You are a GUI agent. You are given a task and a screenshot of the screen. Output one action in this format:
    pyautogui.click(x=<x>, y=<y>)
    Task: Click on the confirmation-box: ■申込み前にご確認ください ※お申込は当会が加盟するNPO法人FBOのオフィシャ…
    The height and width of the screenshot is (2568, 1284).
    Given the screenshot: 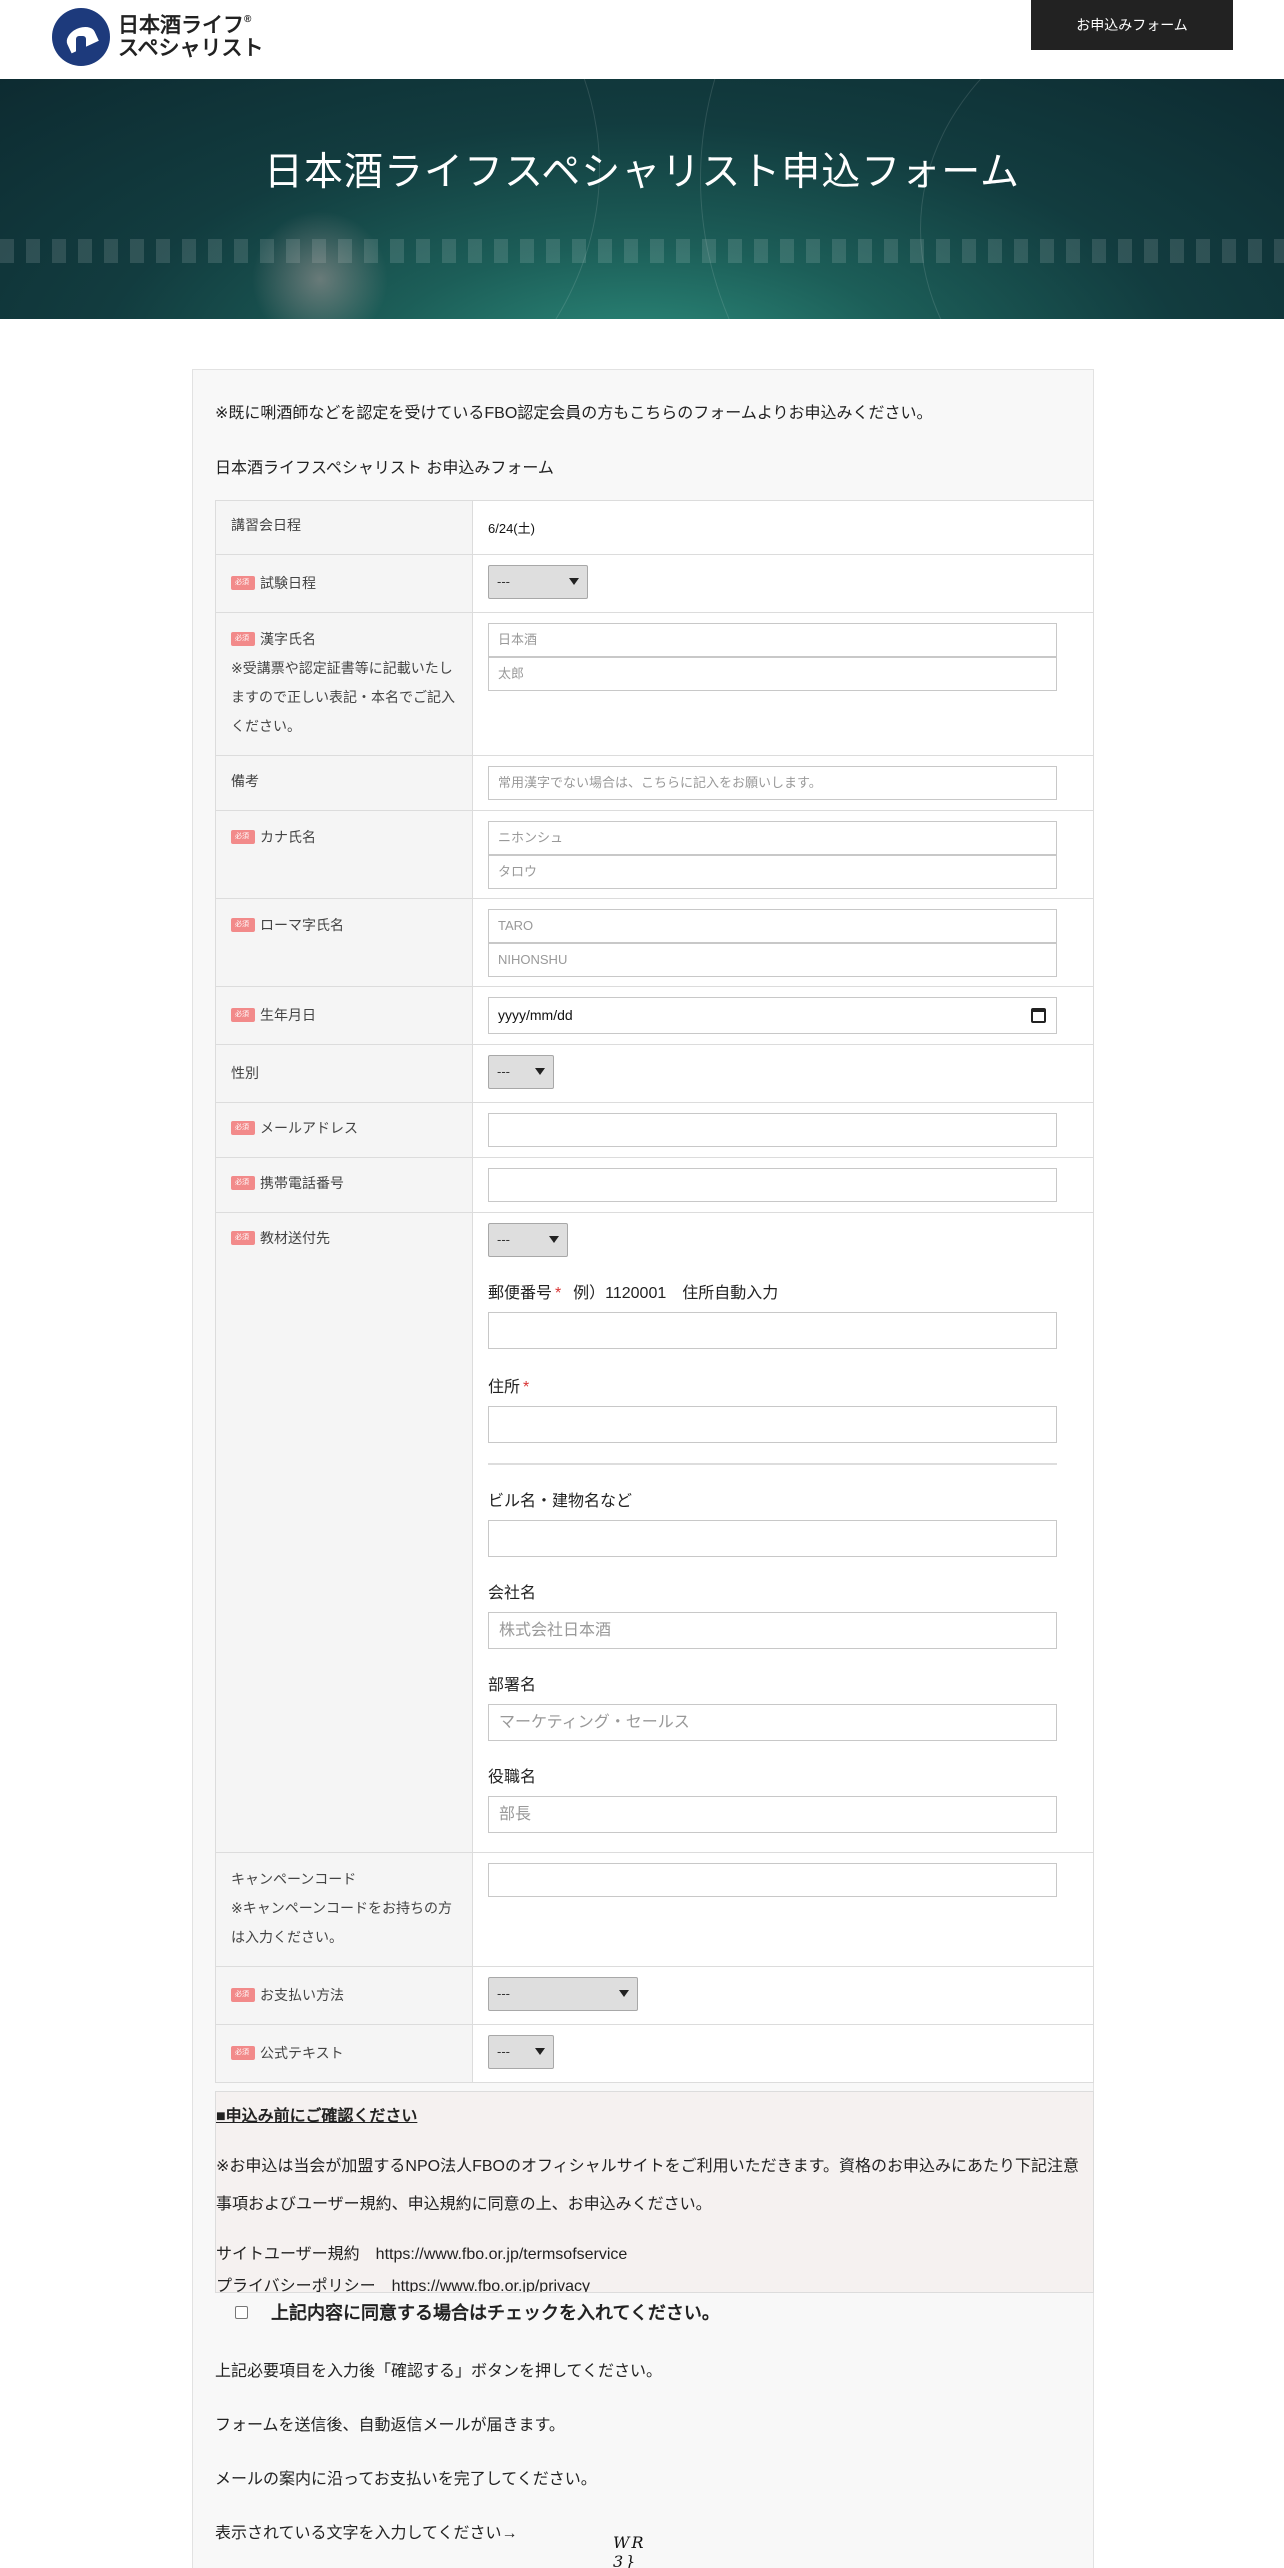 What is the action you would take?
    pyautogui.click(x=654, y=2192)
    